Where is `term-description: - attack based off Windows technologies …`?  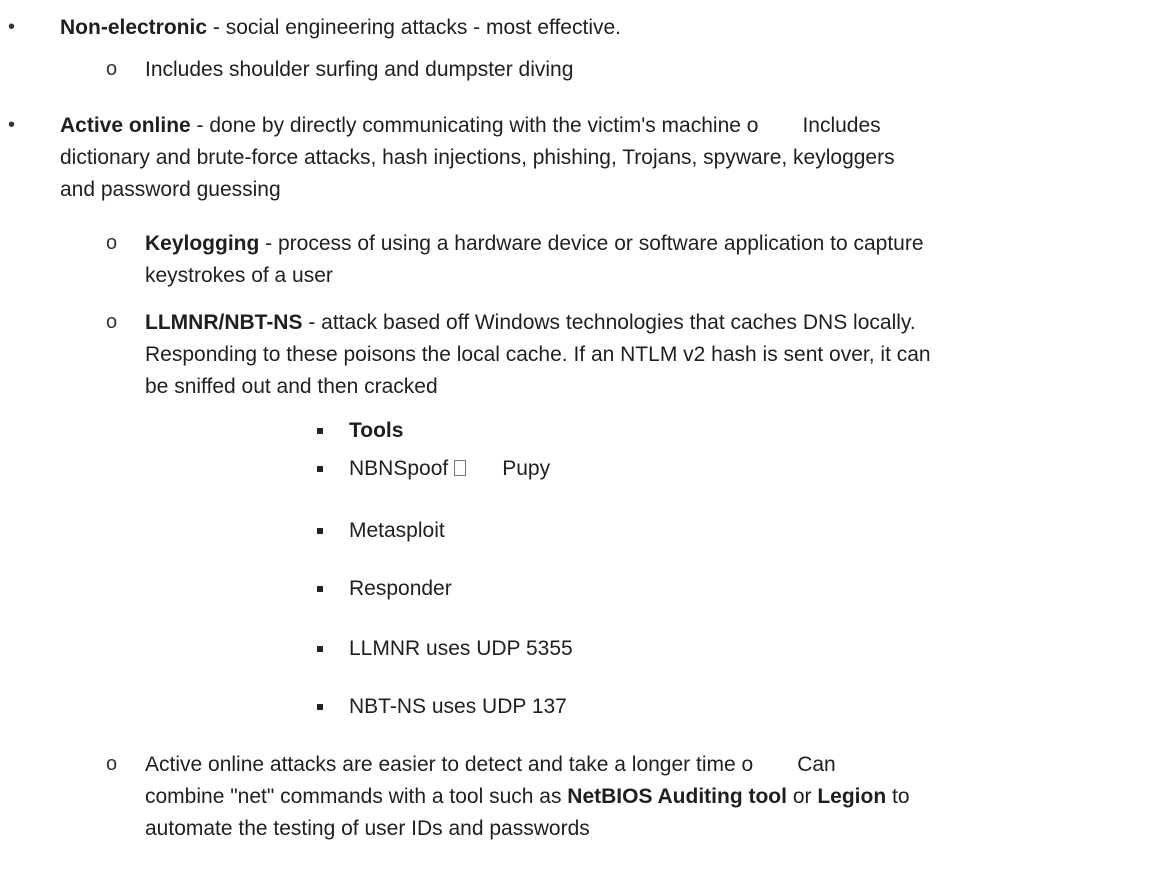
term-description: - attack based off Windows technologies … is located at coordinates (609, 322).